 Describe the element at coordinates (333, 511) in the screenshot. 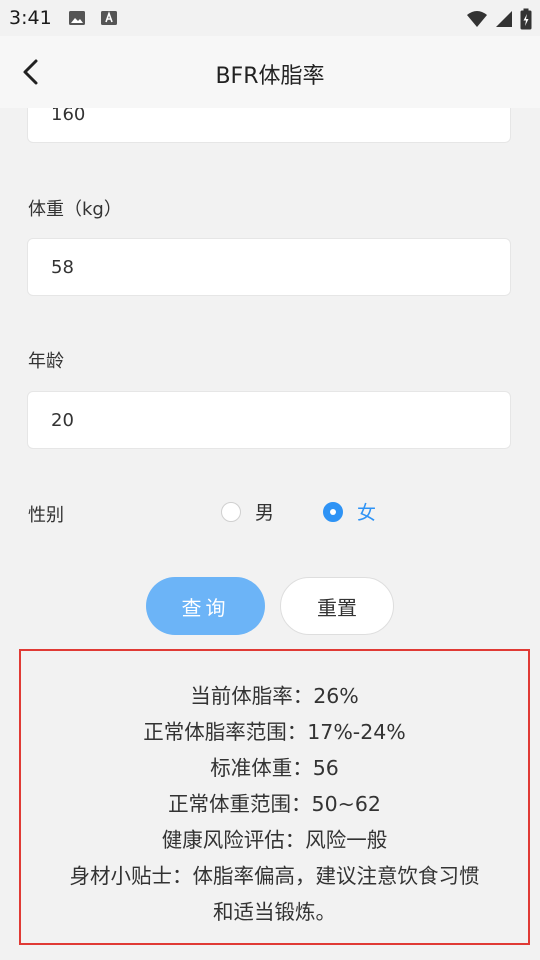

I see `radio-female` at that location.